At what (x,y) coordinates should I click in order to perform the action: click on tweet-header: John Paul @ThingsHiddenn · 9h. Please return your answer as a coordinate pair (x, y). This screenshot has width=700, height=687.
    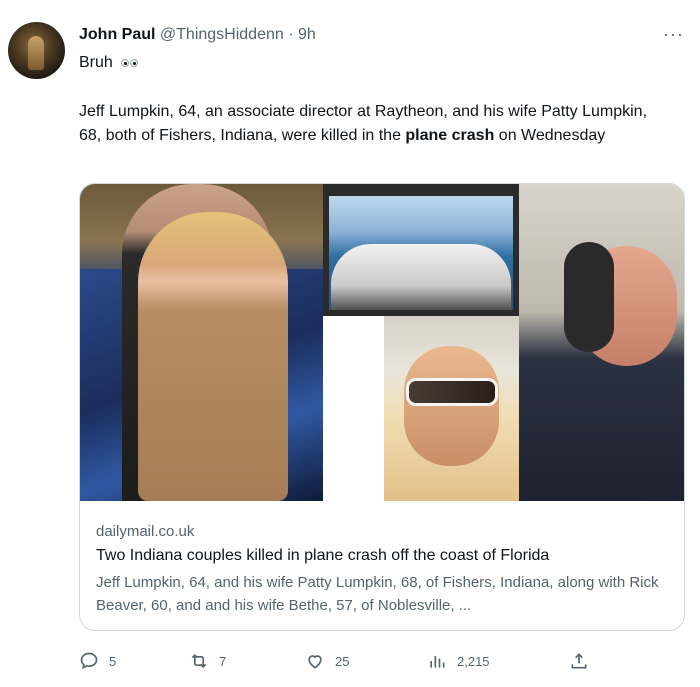
    Looking at the image, I should click on (197, 35).